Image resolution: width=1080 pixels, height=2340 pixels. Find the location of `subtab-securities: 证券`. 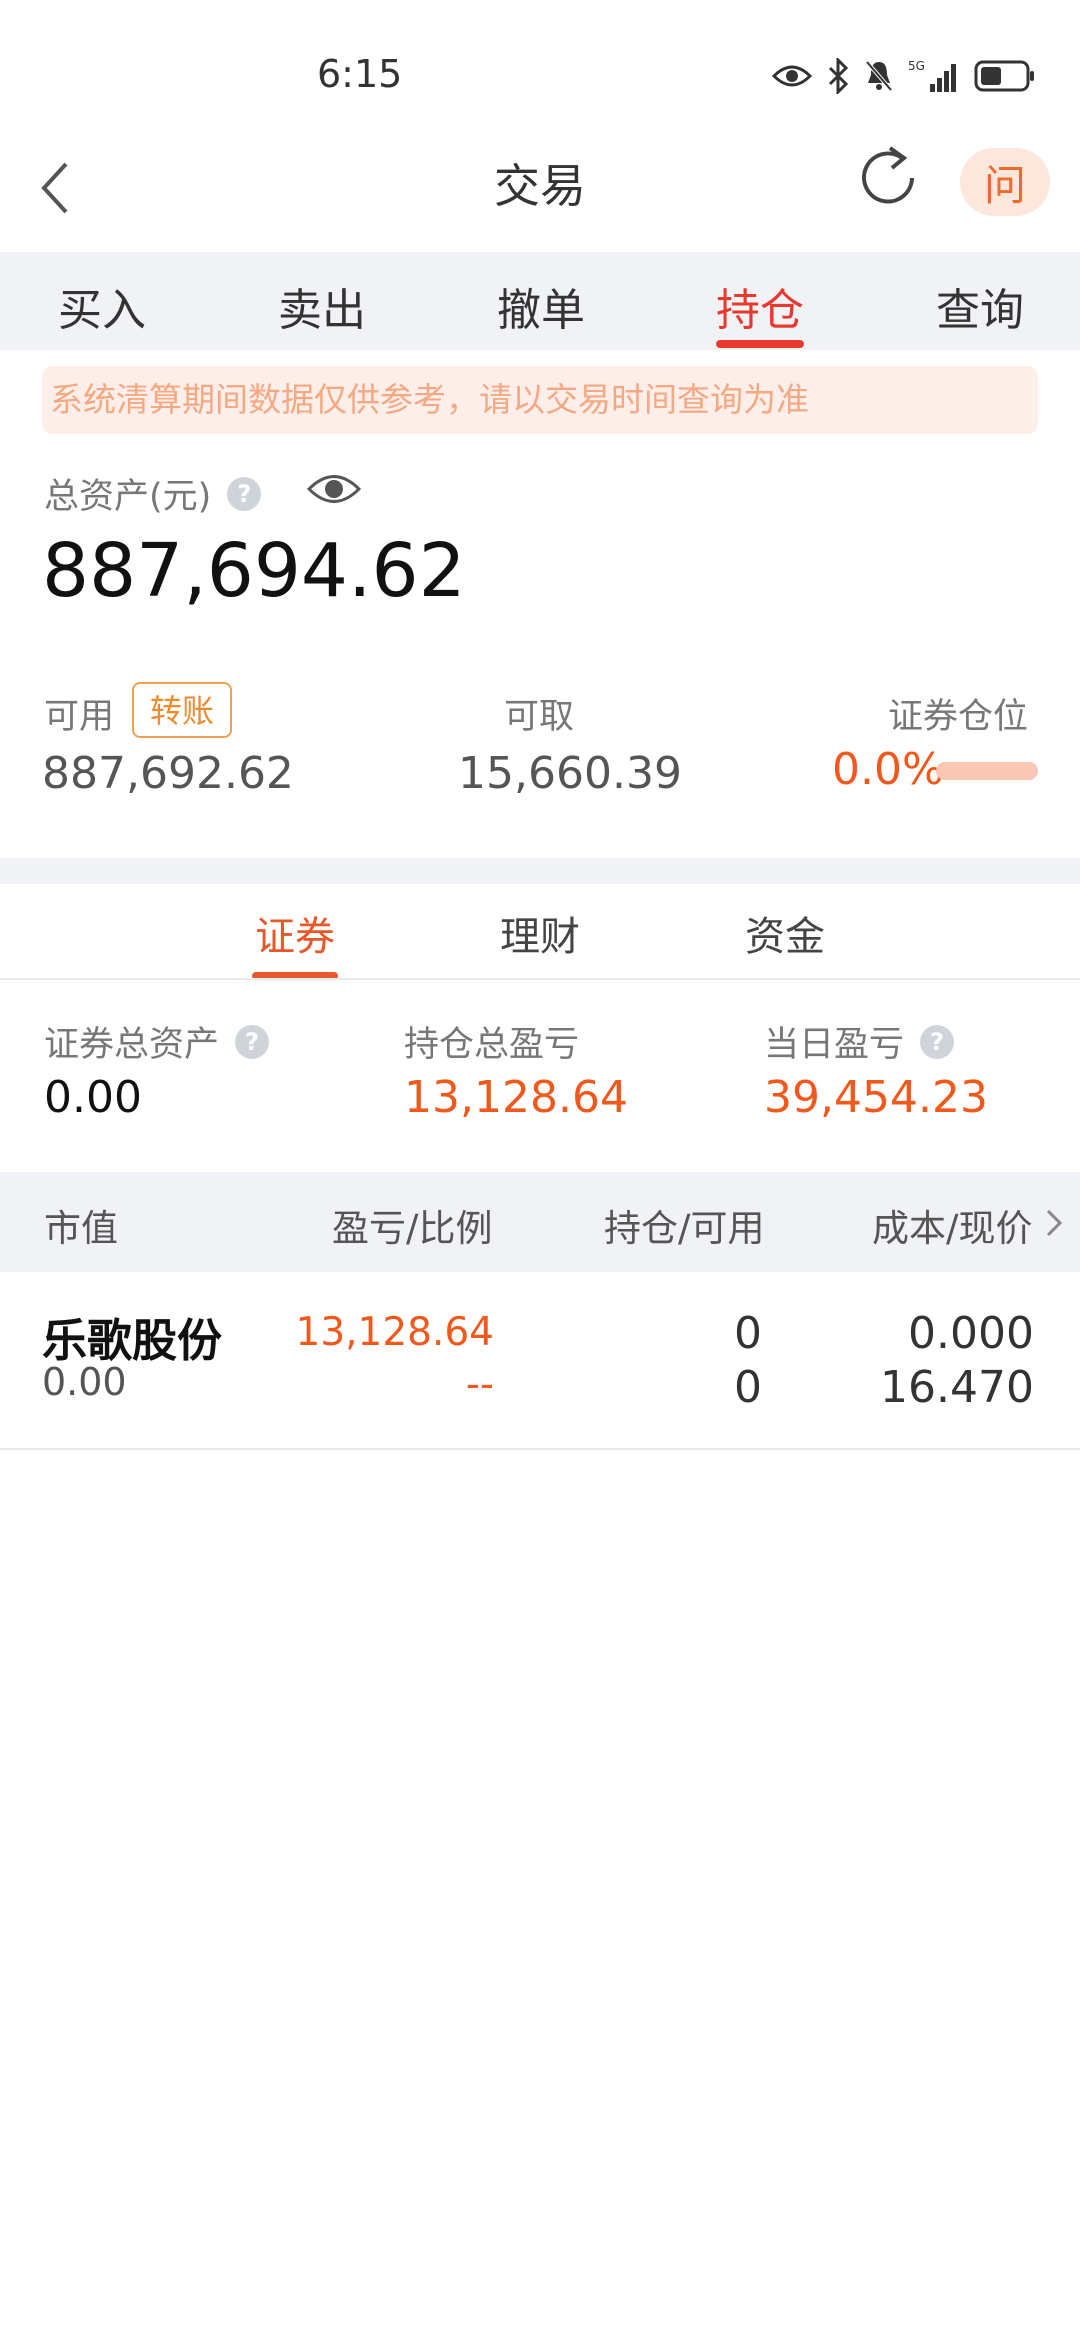

subtab-securities: 证券 is located at coordinates (295, 933).